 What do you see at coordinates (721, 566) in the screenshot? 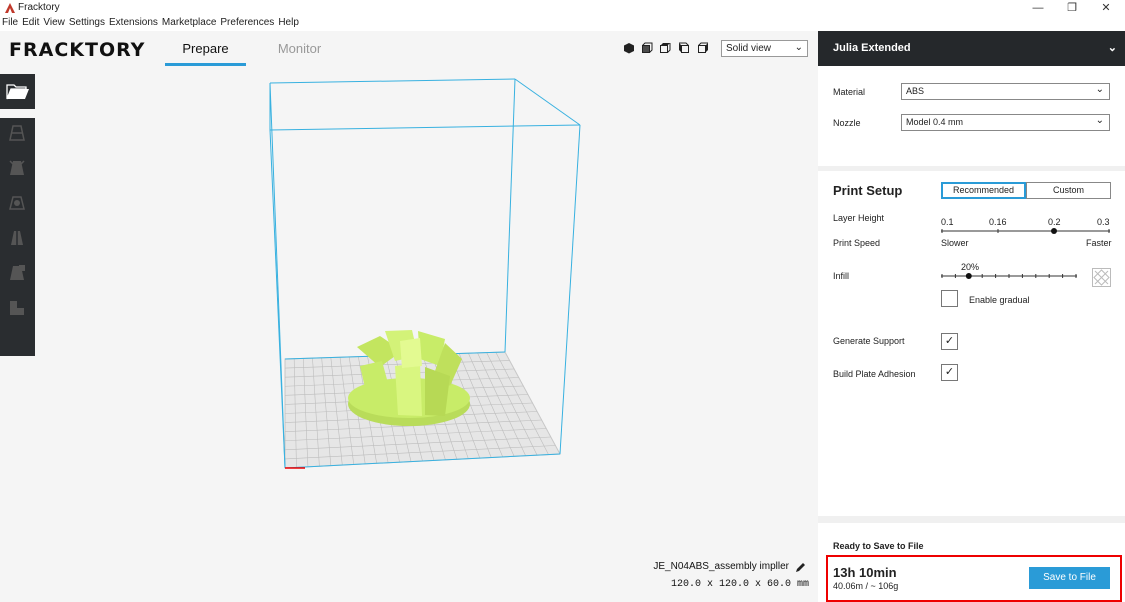
I see `model-name: JE_N04ABS_assembly impller` at bounding box center [721, 566].